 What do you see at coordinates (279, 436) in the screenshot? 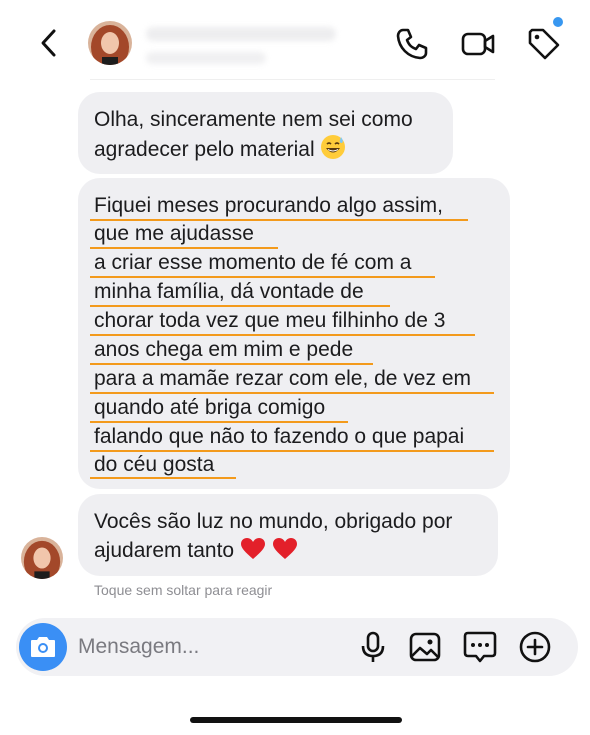
I see `message-line: falando que não to fazendo o que papai` at bounding box center [279, 436].